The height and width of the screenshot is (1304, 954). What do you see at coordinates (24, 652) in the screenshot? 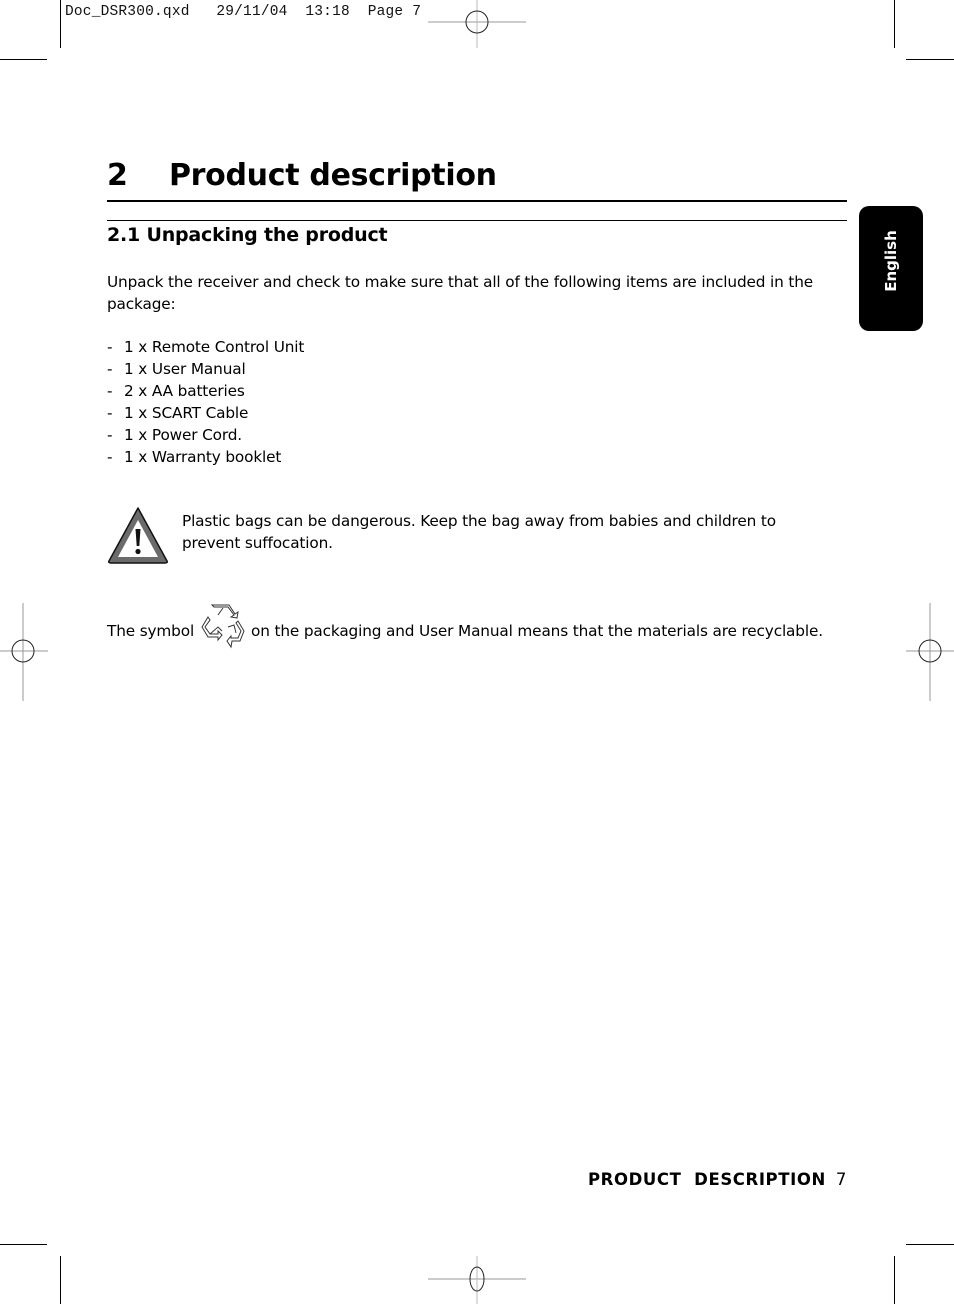
I see `registration-mark-left` at bounding box center [24, 652].